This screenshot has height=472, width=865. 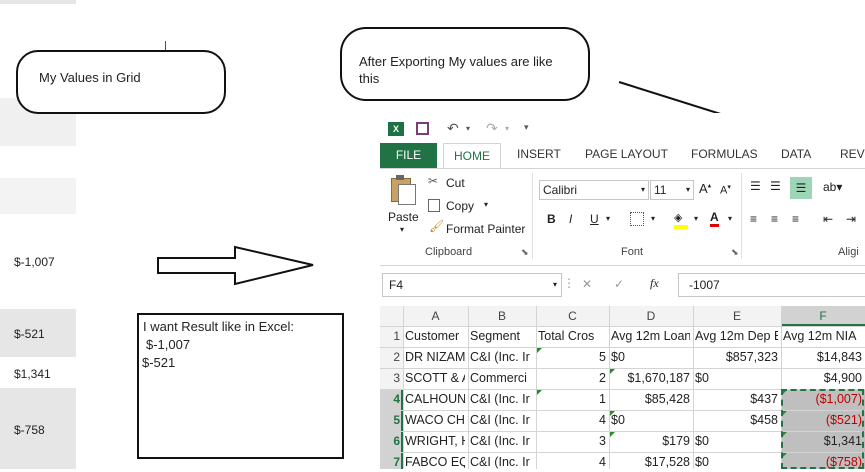 I want to click on cell: $458, so click(x=736, y=420).